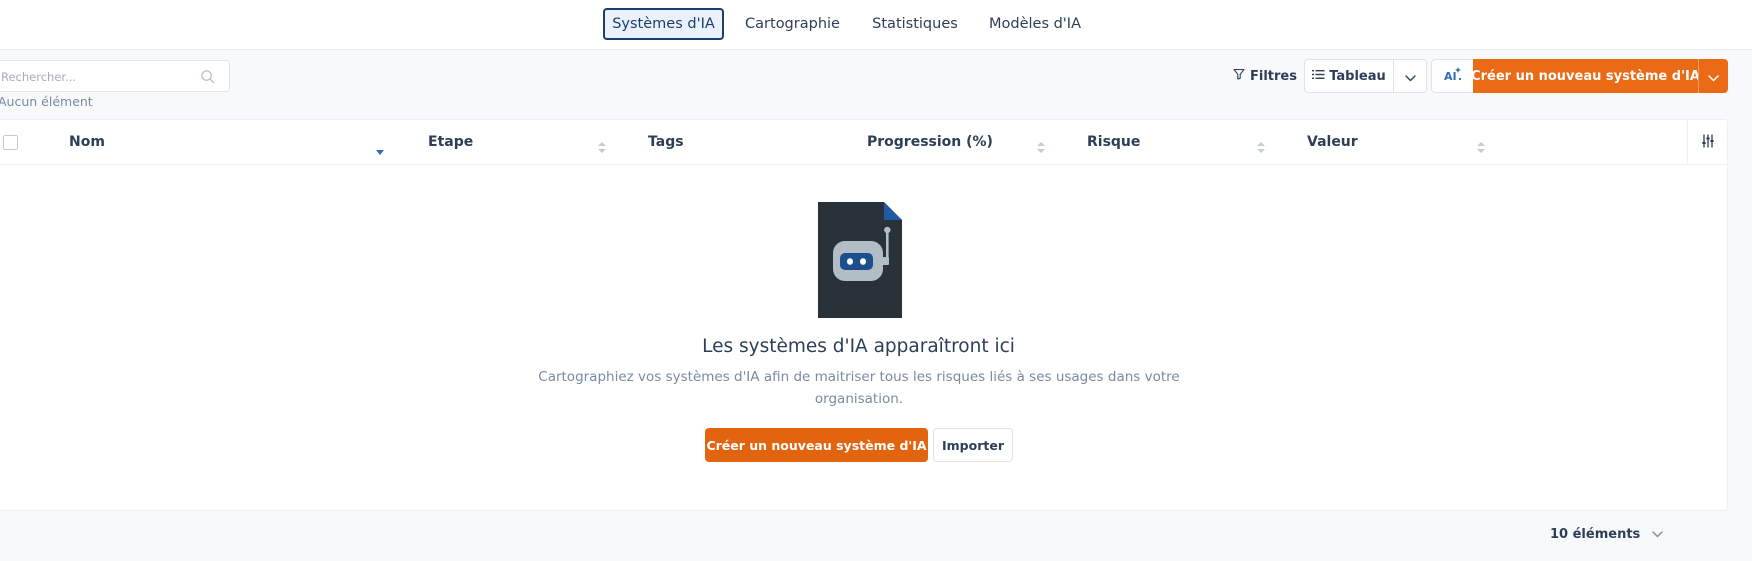 The width and height of the screenshot is (1752, 561). I want to click on search-icon, so click(207, 78).